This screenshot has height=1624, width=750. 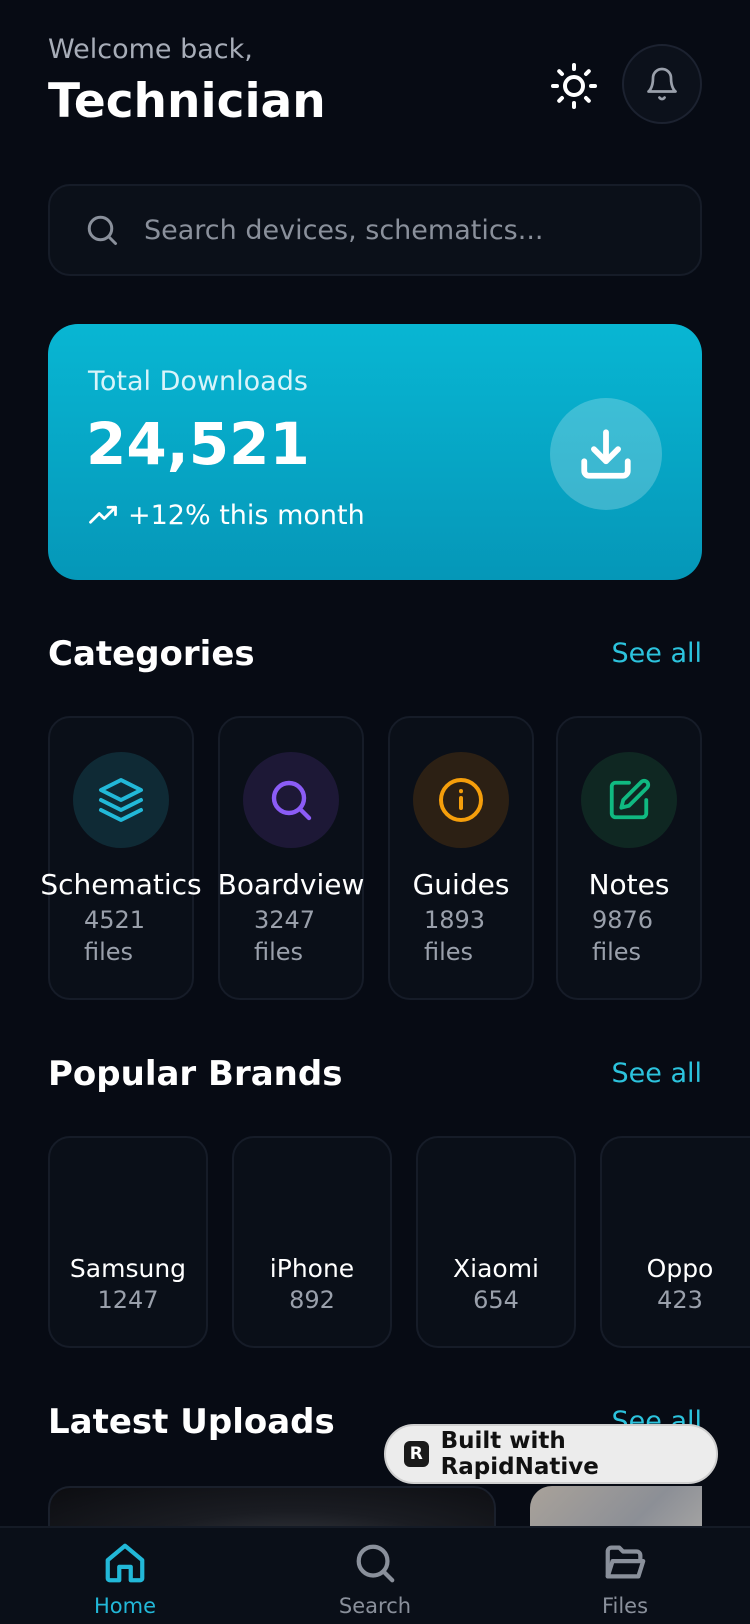 I want to click on download-icon, so click(x=606, y=454).